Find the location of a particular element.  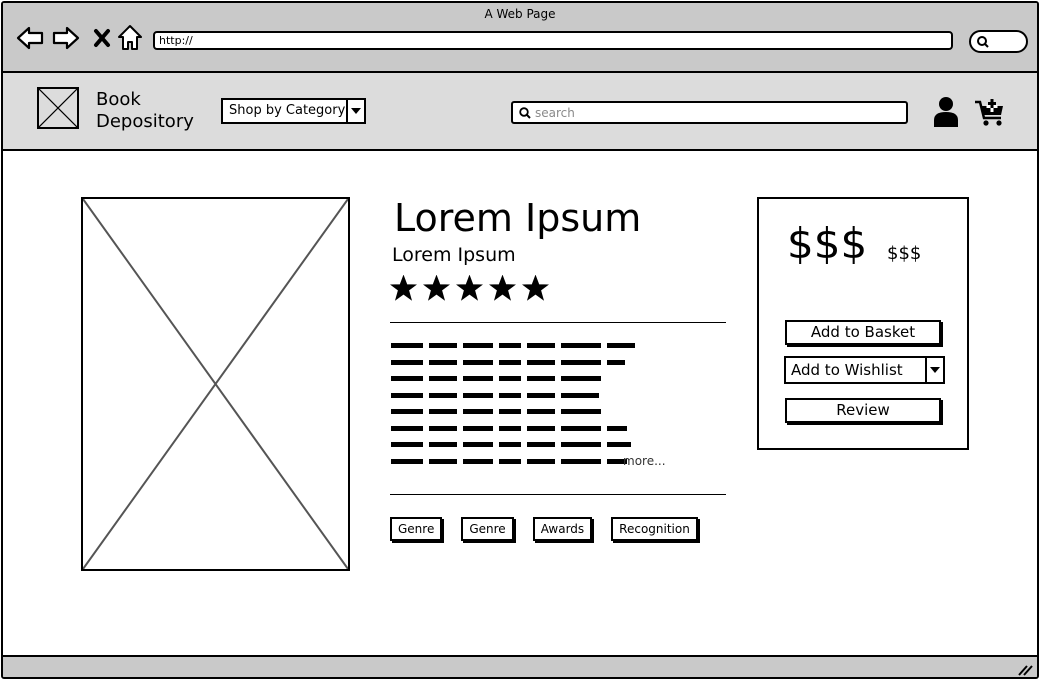

star-rating is located at coordinates (469, 288).